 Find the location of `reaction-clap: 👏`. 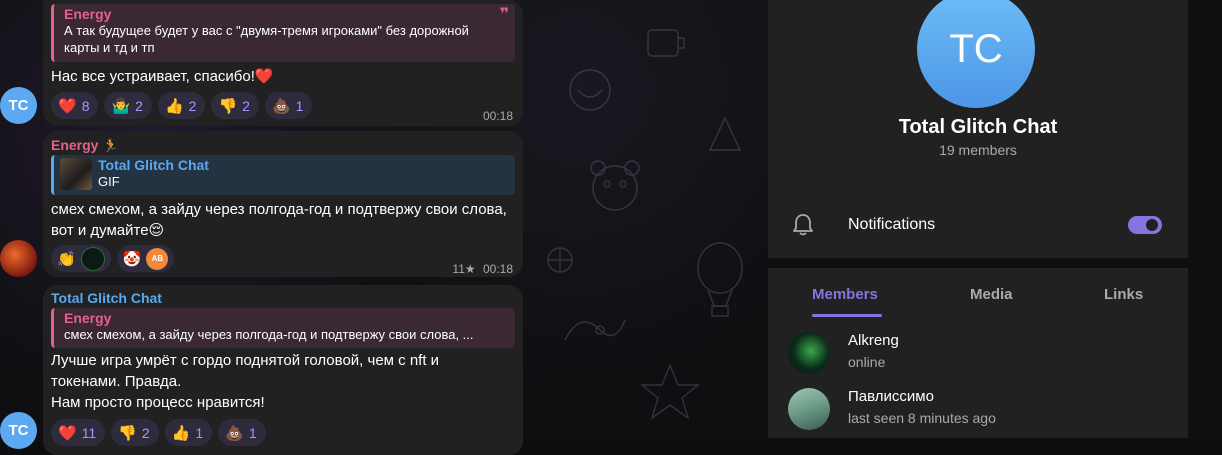

reaction-clap: 👏 is located at coordinates (81, 258).